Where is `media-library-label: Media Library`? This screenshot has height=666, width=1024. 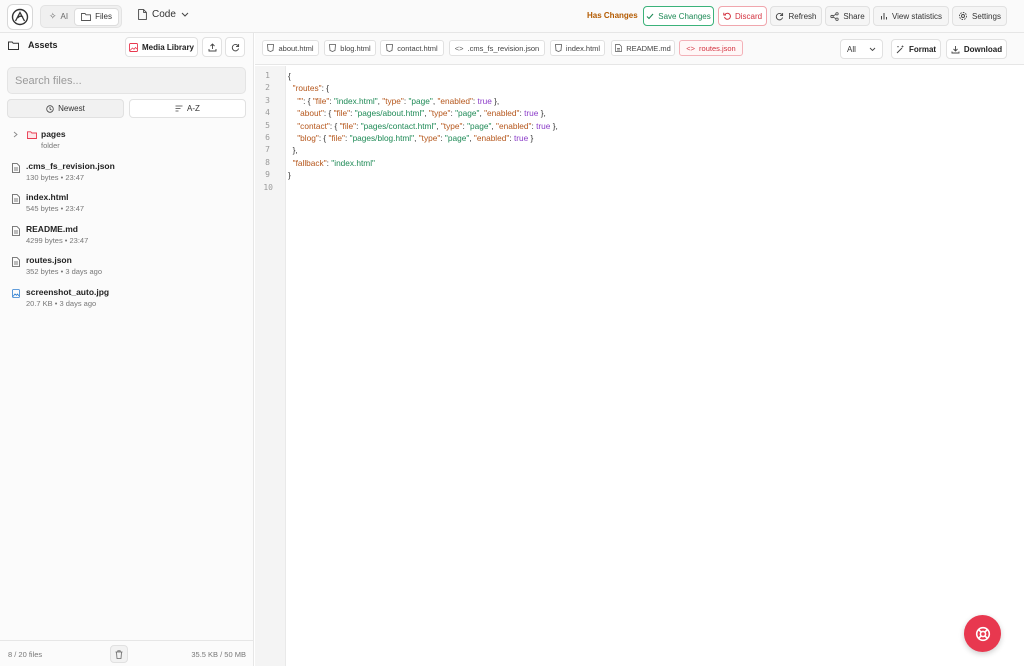 media-library-label: Media Library is located at coordinates (167, 47).